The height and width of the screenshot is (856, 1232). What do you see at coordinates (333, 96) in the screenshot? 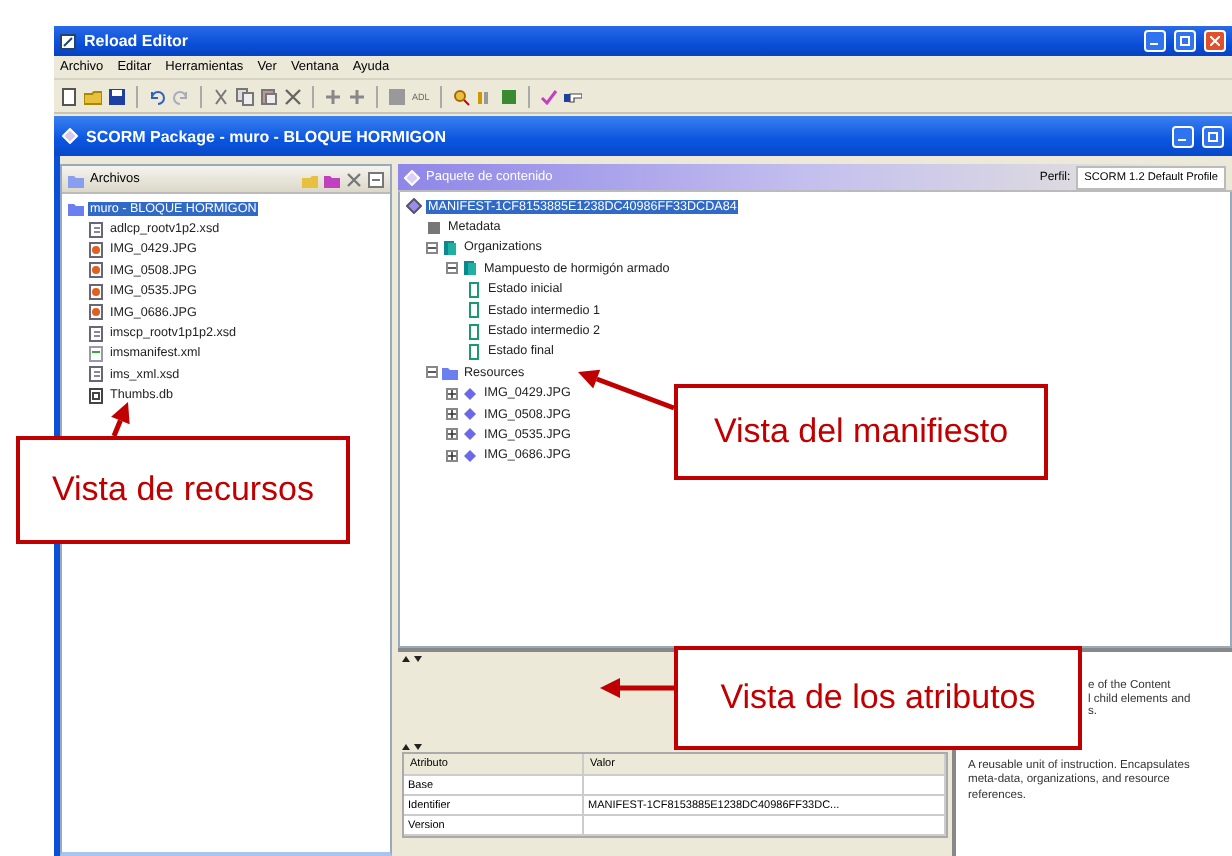
I see `move-up-icon` at bounding box center [333, 96].